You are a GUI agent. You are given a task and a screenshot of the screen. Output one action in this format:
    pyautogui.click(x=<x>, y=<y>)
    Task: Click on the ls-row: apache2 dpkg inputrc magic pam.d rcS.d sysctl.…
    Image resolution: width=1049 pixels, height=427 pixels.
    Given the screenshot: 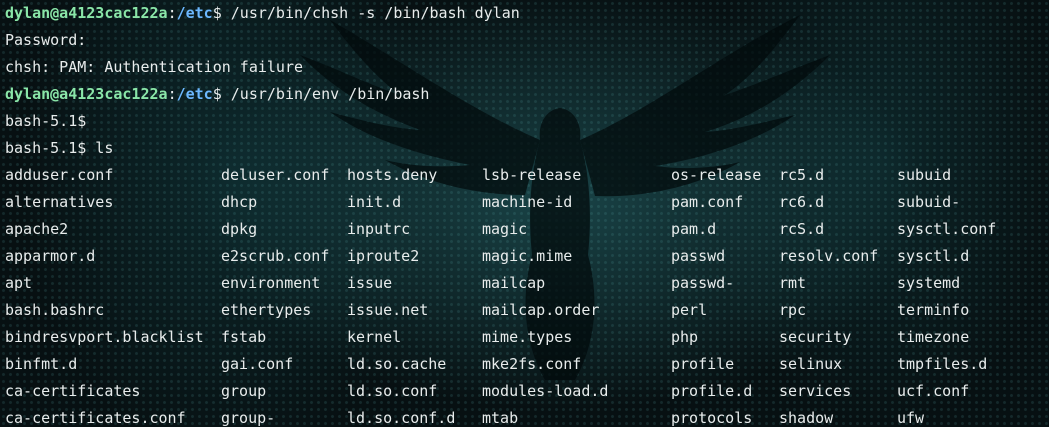 What is the action you would take?
    pyautogui.click(x=500, y=229)
    